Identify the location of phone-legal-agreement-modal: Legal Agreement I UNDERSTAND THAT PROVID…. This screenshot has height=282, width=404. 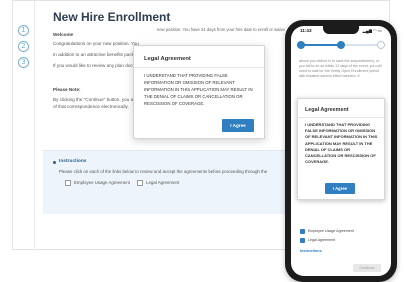
(341, 149).